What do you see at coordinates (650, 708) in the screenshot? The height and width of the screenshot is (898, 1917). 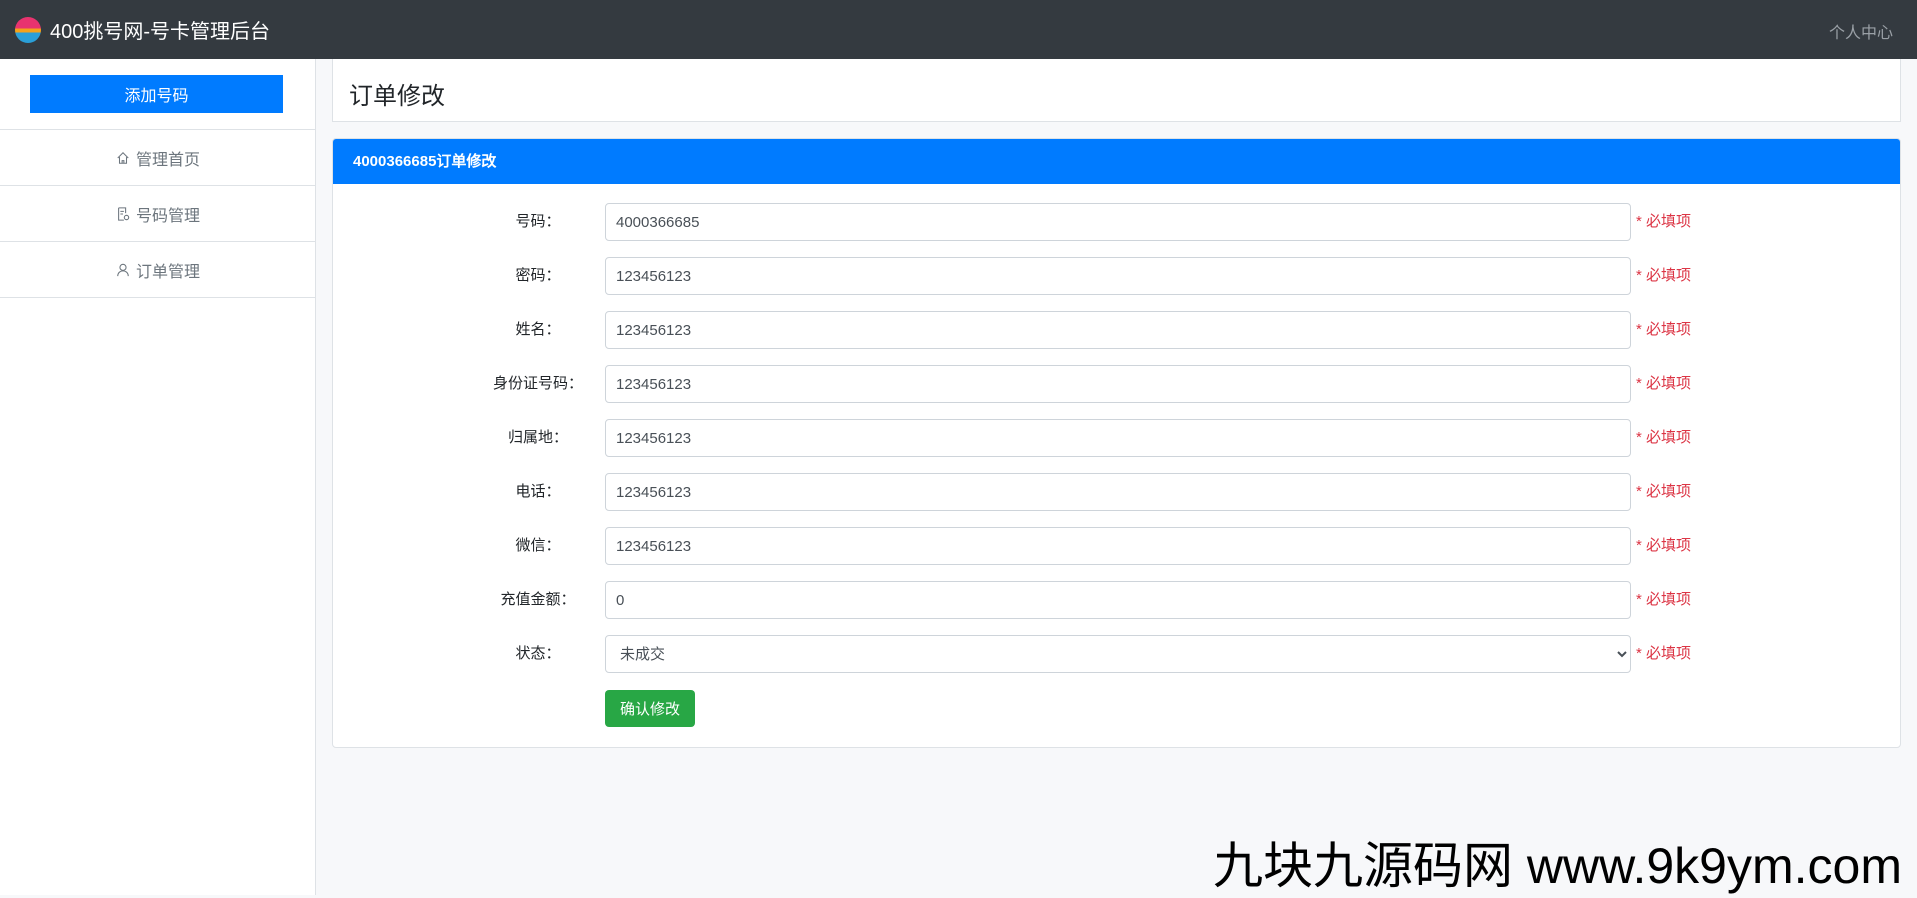 I see `confirm-edit-button: 确认修改` at bounding box center [650, 708].